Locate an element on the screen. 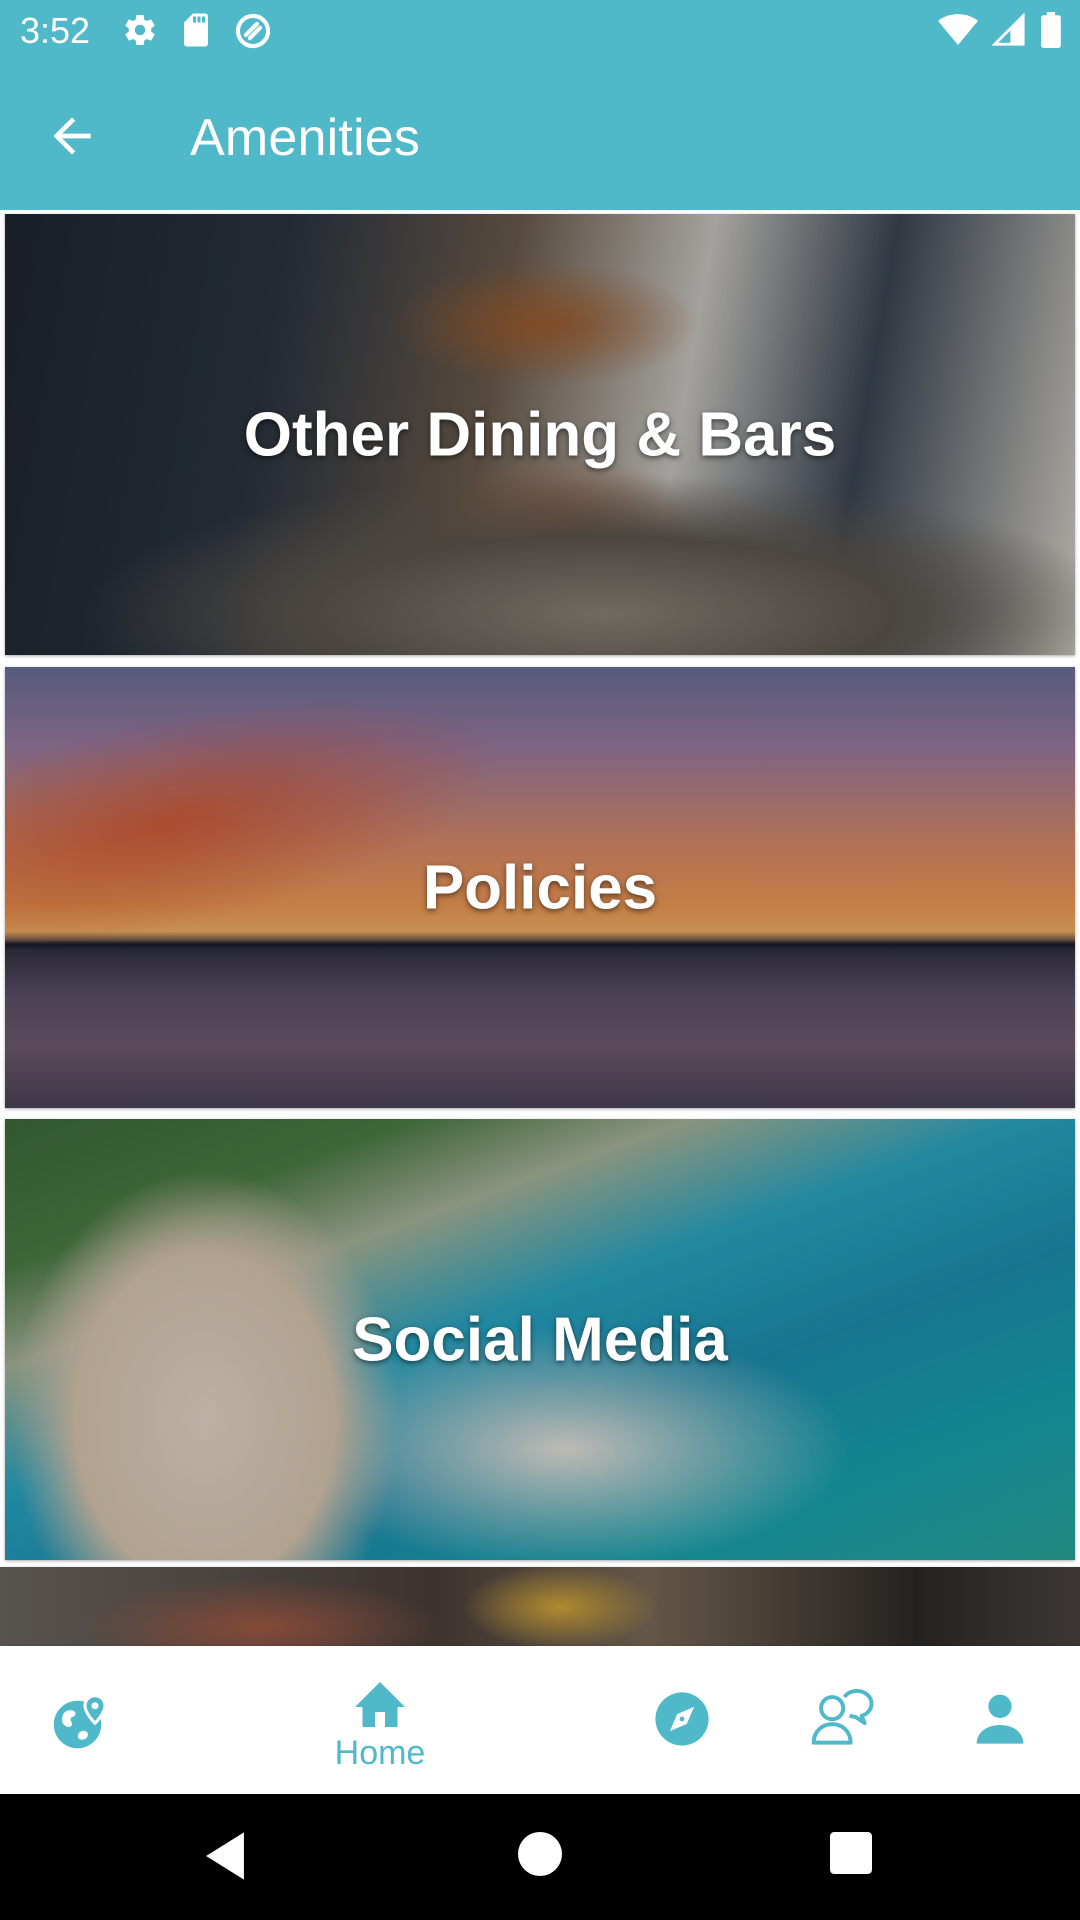 Image resolution: width=1080 pixels, height=1920 pixels. nav-item-home: Home is located at coordinates (380, 1720).